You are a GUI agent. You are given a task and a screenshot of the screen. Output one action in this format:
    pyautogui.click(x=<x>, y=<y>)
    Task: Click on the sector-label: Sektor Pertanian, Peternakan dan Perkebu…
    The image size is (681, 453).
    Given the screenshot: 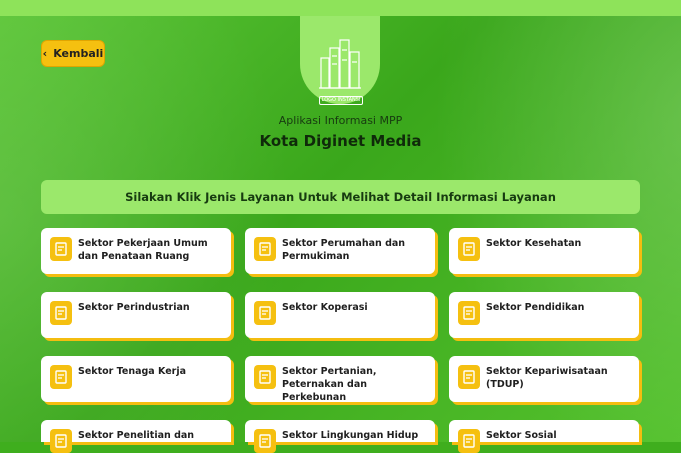 What is the action you would take?
    pyautogui.click(x=329, y=384)
    